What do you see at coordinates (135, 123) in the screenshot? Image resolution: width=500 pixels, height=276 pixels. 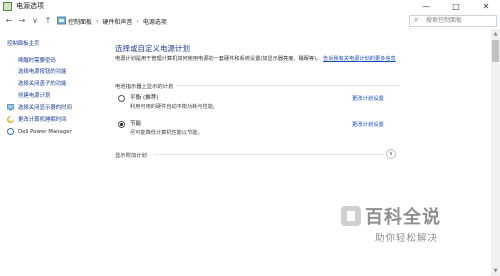 I see `plan-name-power-saver: 节能` at bounding box center [135, 123].